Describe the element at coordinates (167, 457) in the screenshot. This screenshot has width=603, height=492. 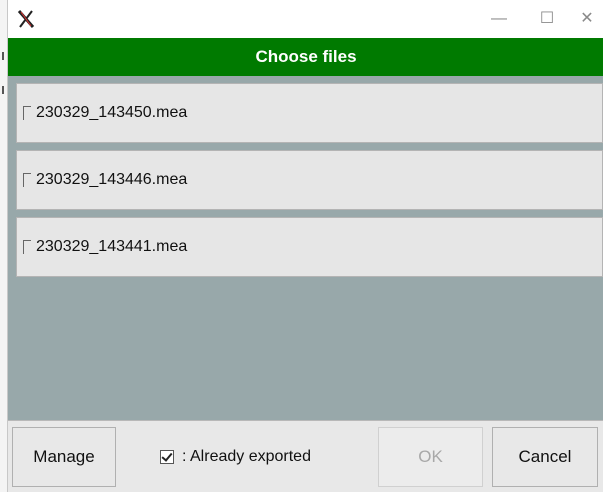
I see `checked-checkbox-icon` at that location.